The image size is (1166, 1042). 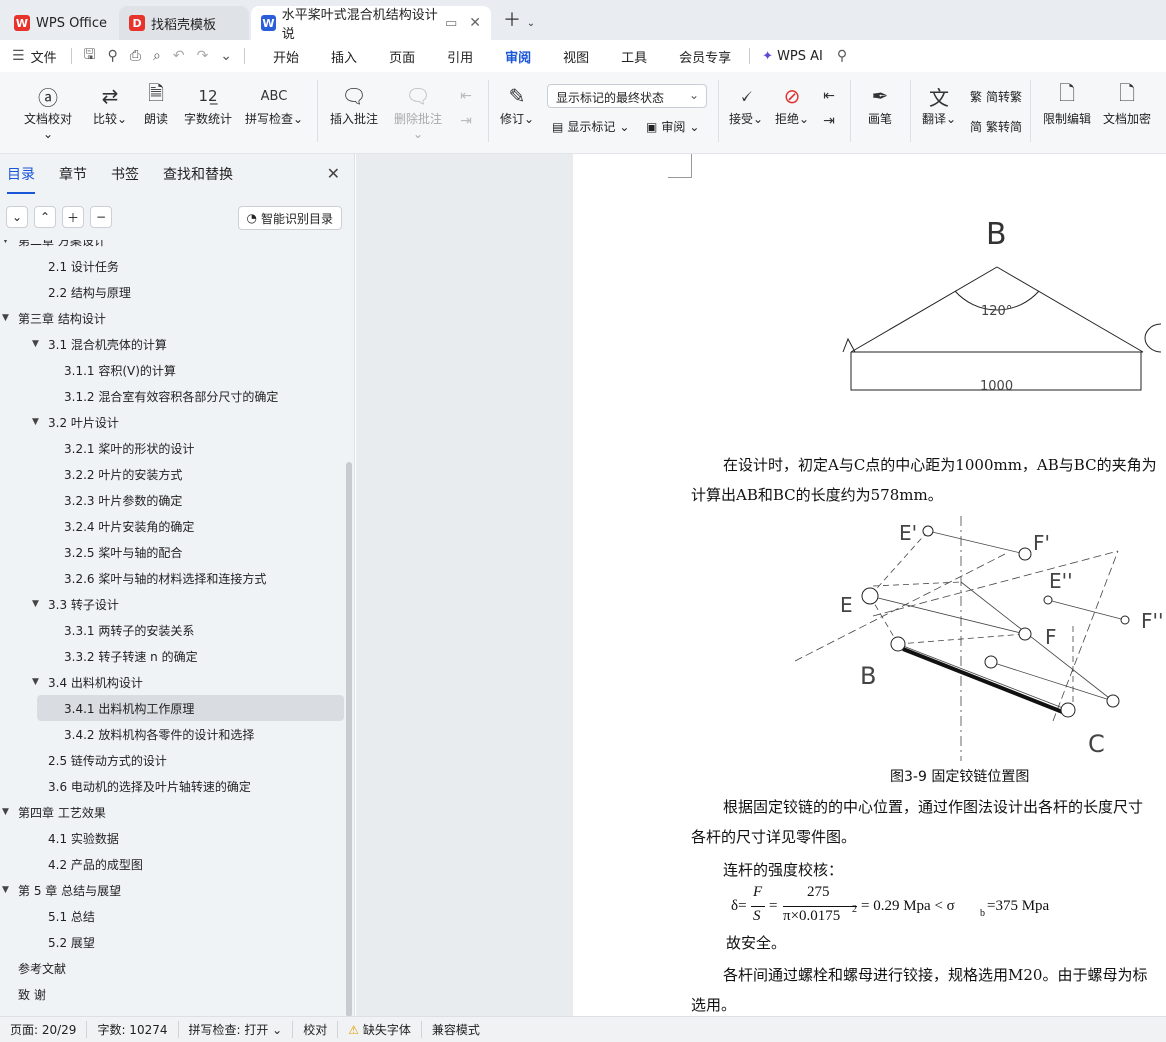 What do you see at coordinates (172, 786) in the screenshot?
I see `toc-item: 3.6 电动机的选择及叶片轴转速的确定` at bounding box center [172, 786].